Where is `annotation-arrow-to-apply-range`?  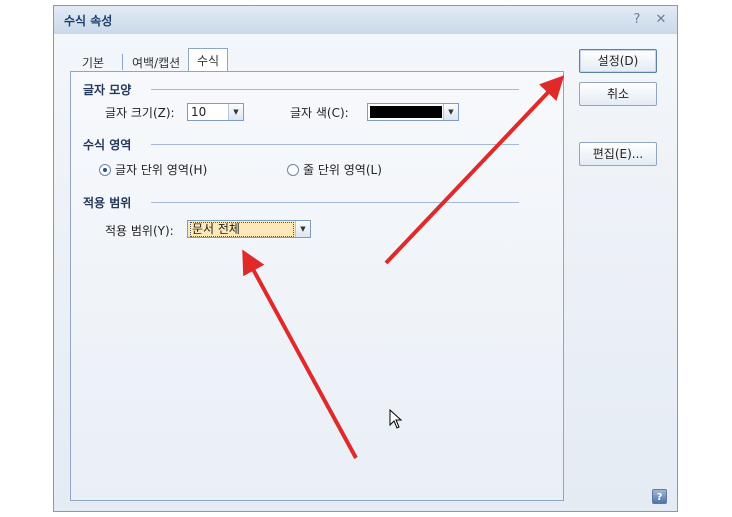
annotation-arrow-to-apply-range is located at coordinates (300, 354).